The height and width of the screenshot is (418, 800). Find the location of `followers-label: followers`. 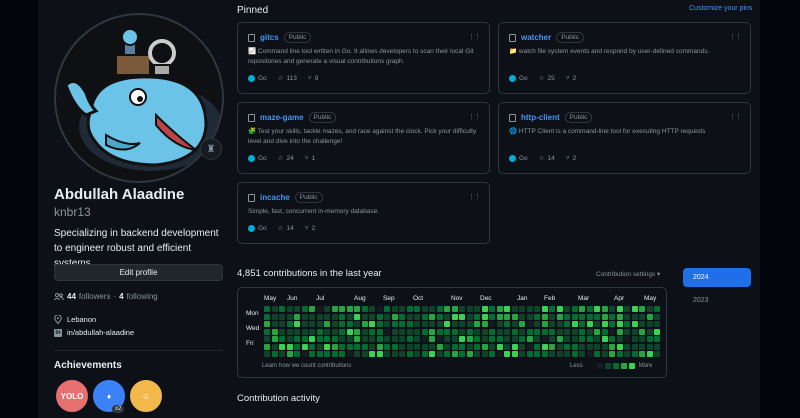

followers-label: followers is located at coordinates (95, 296).